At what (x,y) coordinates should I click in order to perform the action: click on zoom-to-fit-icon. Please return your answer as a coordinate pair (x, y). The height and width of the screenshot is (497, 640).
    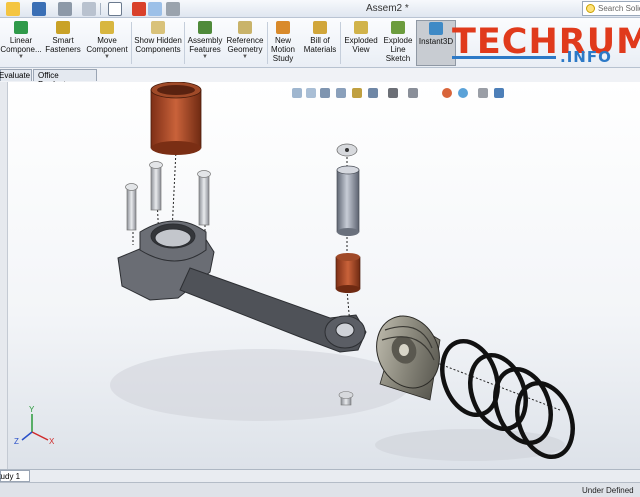
    Looking at the image, I should click on (297, 93).